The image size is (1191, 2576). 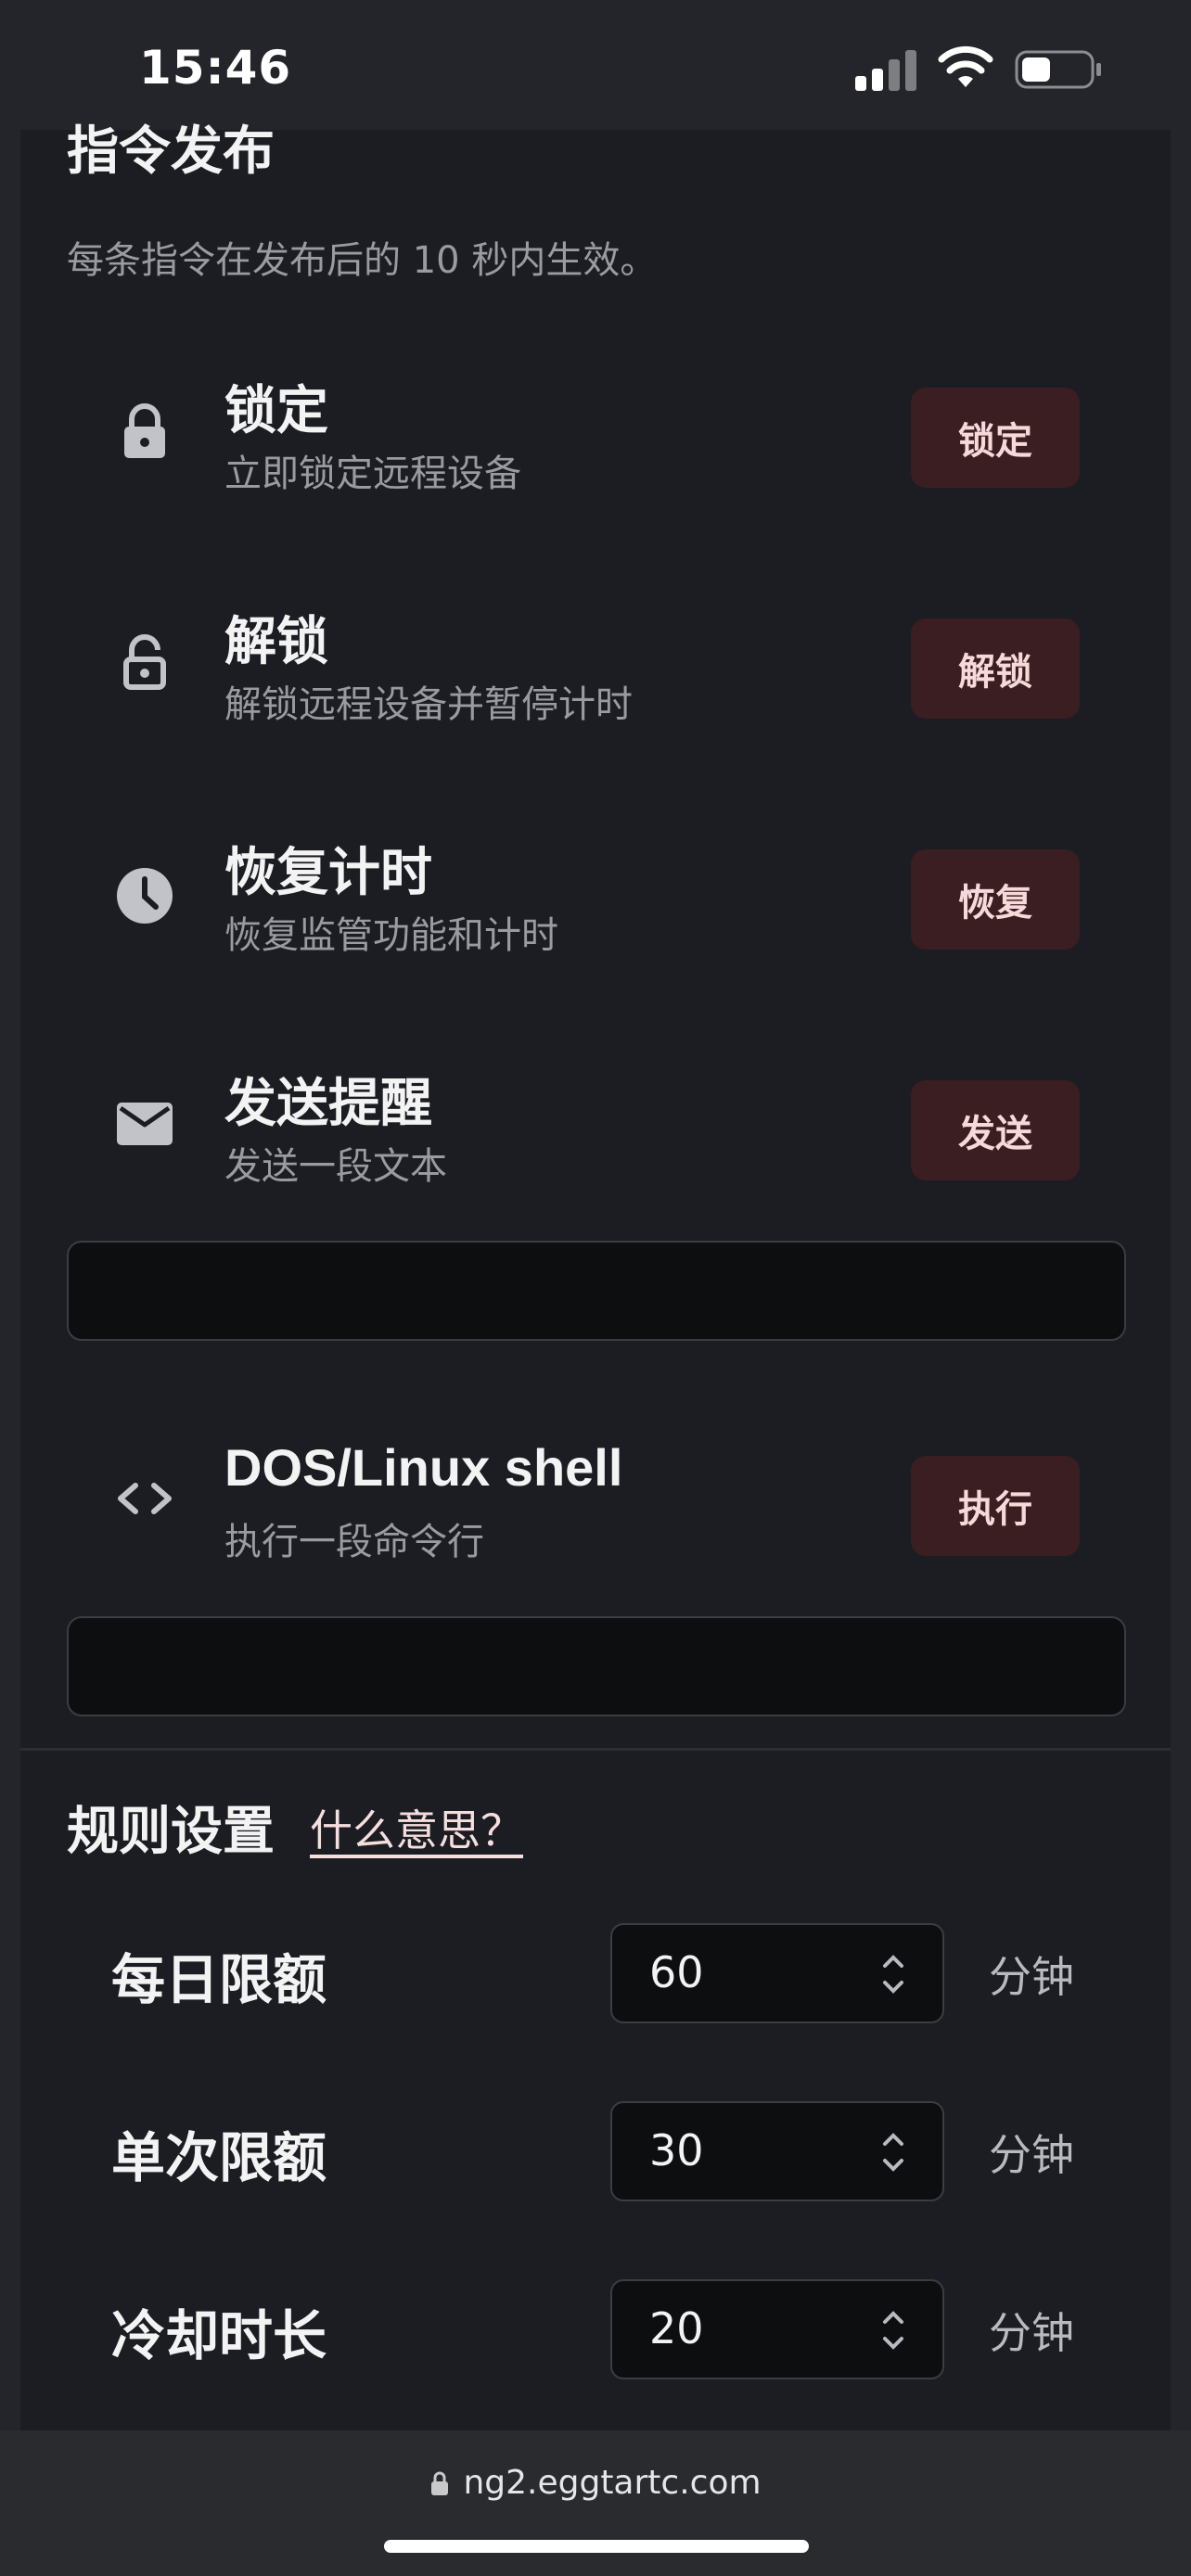 I want to click on shell-command-input, so click(x=597, y=1666).